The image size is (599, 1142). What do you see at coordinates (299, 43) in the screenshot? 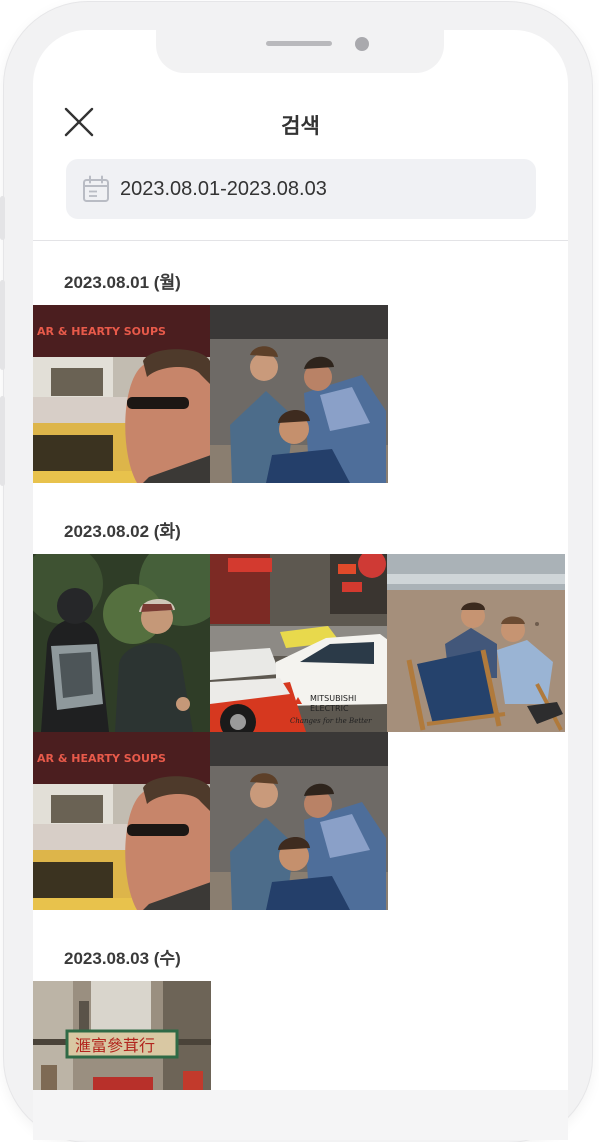
I see `speaker-grille` at bounding box center [299, 43].